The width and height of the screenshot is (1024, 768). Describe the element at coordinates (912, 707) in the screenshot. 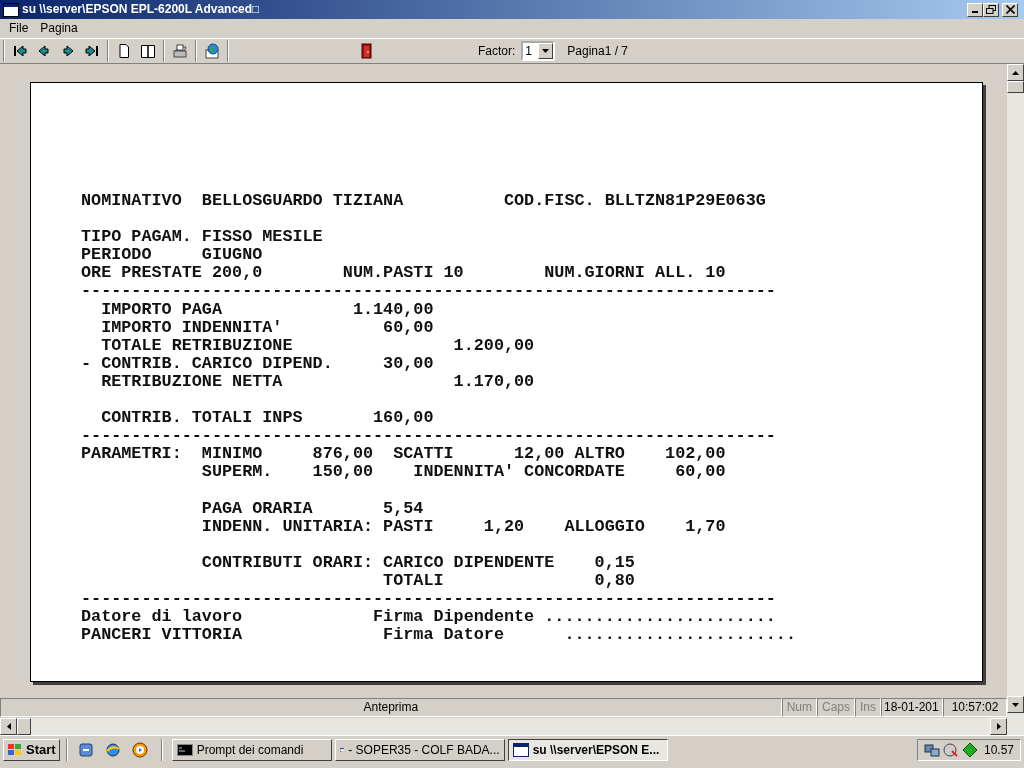

I see `status-date: 18-01-201` at that location.